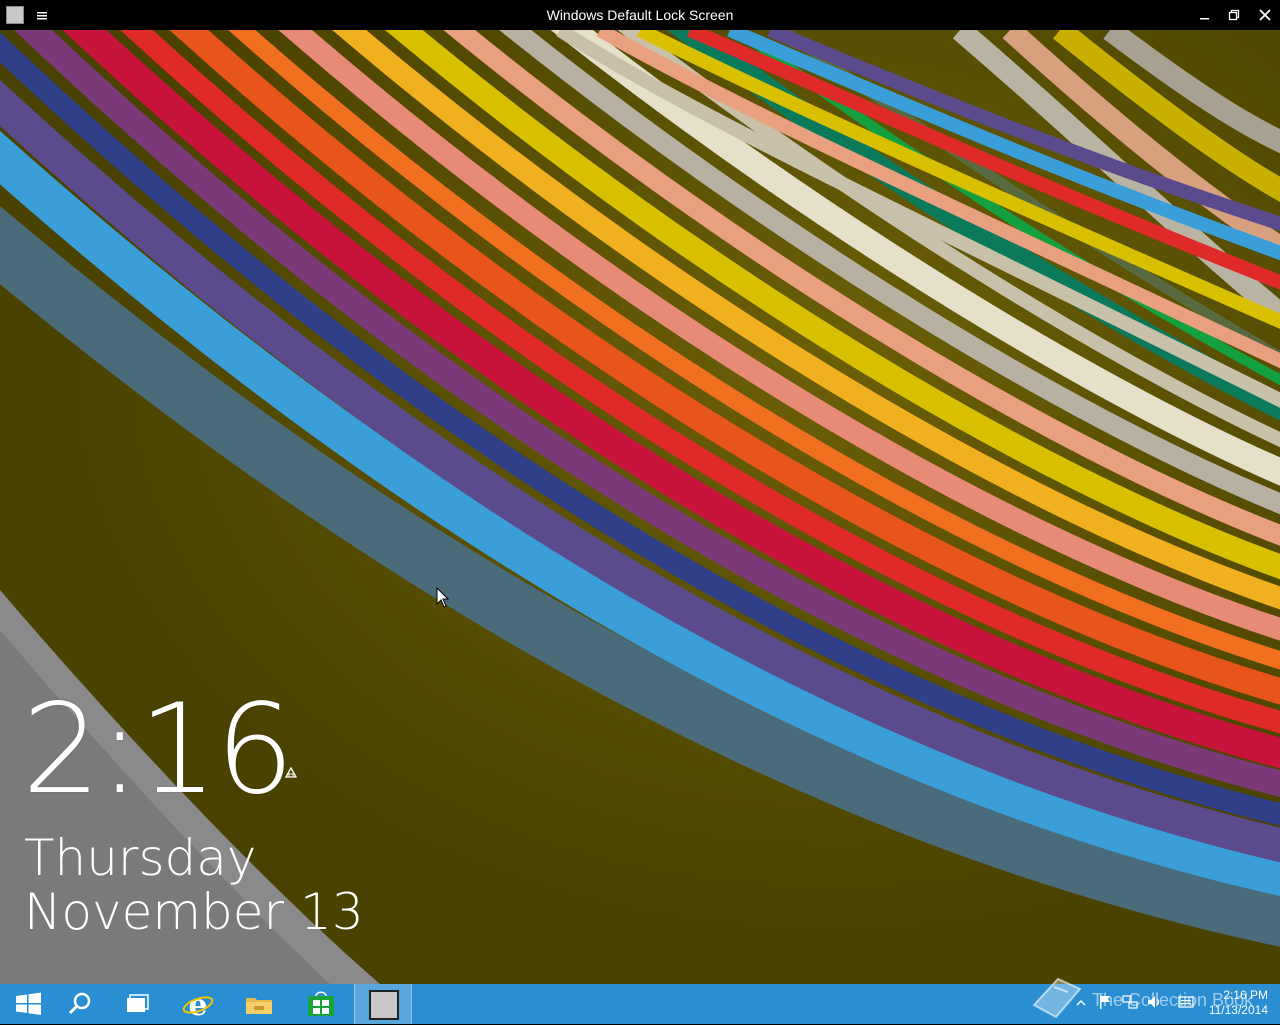 Image resolution: width=1280 pixels, height=1025 pixels. Describe the element at coordinates (640, 1004) in the screenshot. I see `taskbar: e 2:16 PM 11/13/2014` at that location.